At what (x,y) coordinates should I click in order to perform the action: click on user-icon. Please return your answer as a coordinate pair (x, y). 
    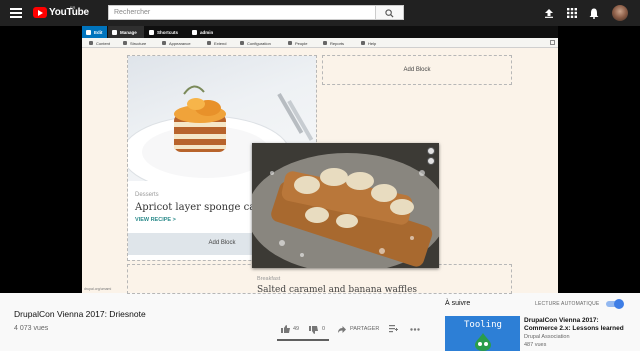
    Looking at the image, I should click on (194, 32).